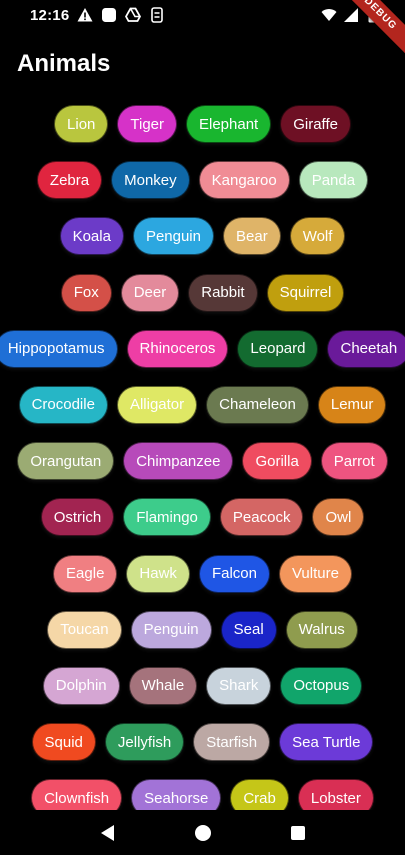 This screenshot has width=405, height=855. I want to click on animal-chip-alligator: Alligator, so click(157, 404).